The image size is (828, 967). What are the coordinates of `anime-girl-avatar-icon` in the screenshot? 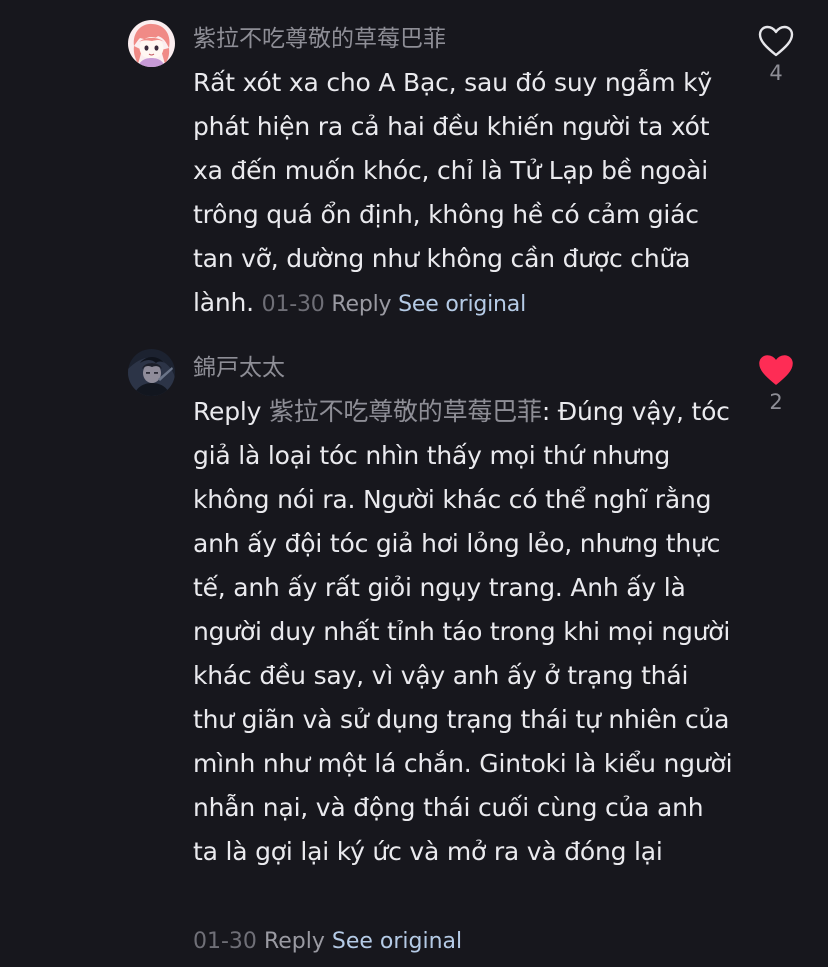 It's located at (151, 43).